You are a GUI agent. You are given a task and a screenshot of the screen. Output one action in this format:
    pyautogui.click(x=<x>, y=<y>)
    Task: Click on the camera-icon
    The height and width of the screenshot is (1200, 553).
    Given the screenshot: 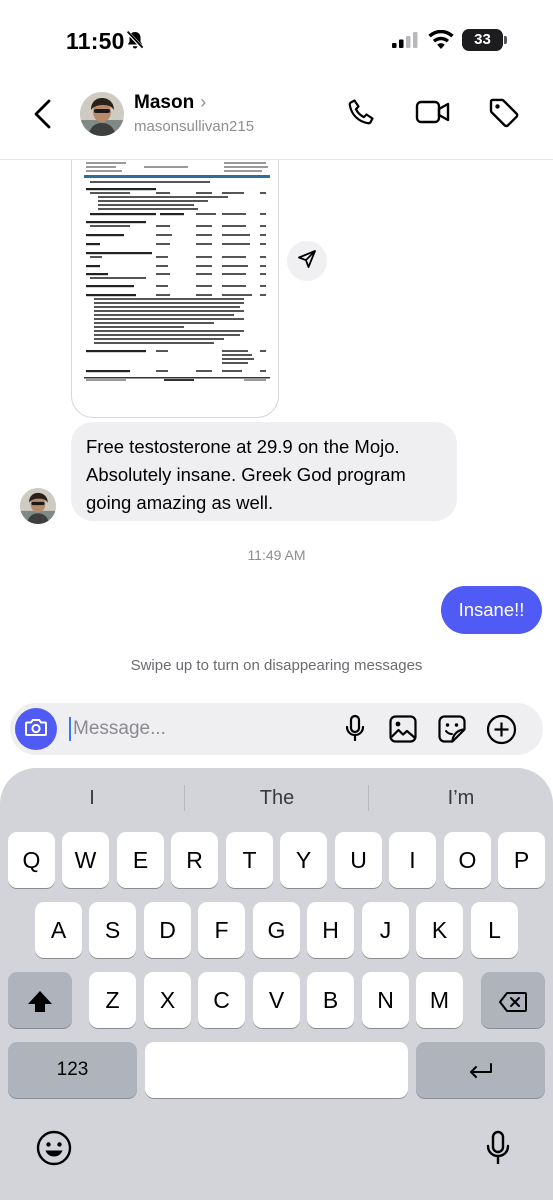 What is the action you would take?
    pyautogui.click(x=36, y=729)
    